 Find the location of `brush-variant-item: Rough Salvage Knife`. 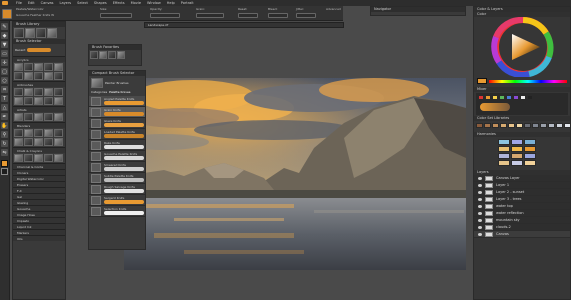

brush-variant-item: Rough Salvage Knife is located at coordinates (117, 189).